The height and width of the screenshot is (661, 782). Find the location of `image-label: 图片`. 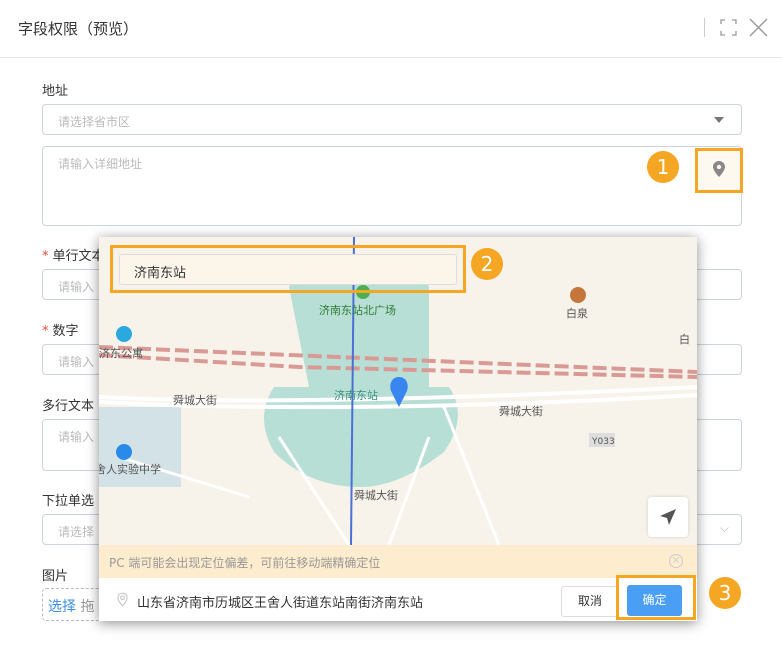

image-label: 图片 is located at coordinates (55, 576).